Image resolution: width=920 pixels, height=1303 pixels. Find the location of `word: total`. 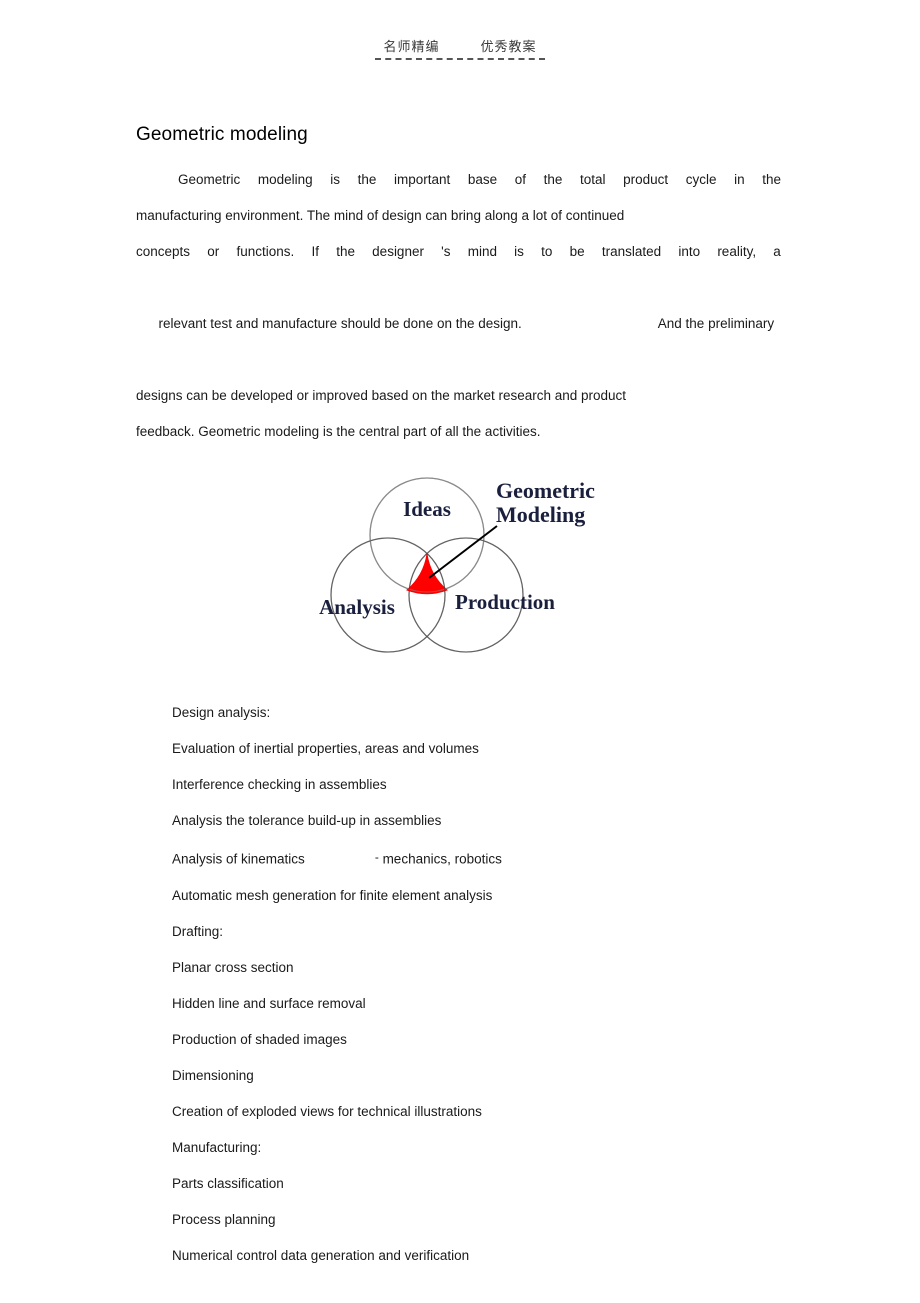

word: total is located at coordinates (592, 179).